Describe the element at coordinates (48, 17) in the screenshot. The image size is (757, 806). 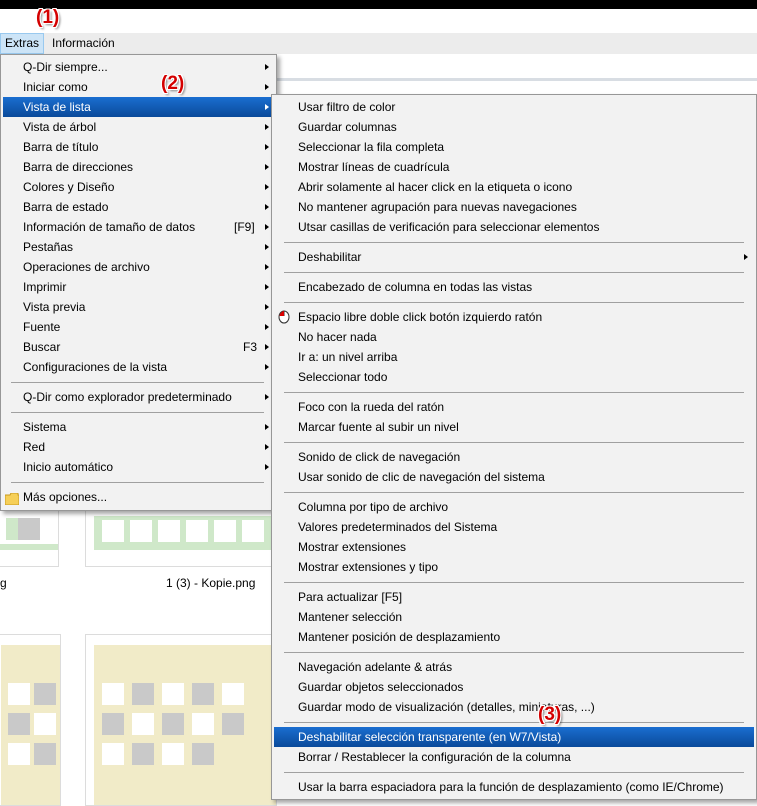
I see `annotation-marker-1: (1)` at that location.